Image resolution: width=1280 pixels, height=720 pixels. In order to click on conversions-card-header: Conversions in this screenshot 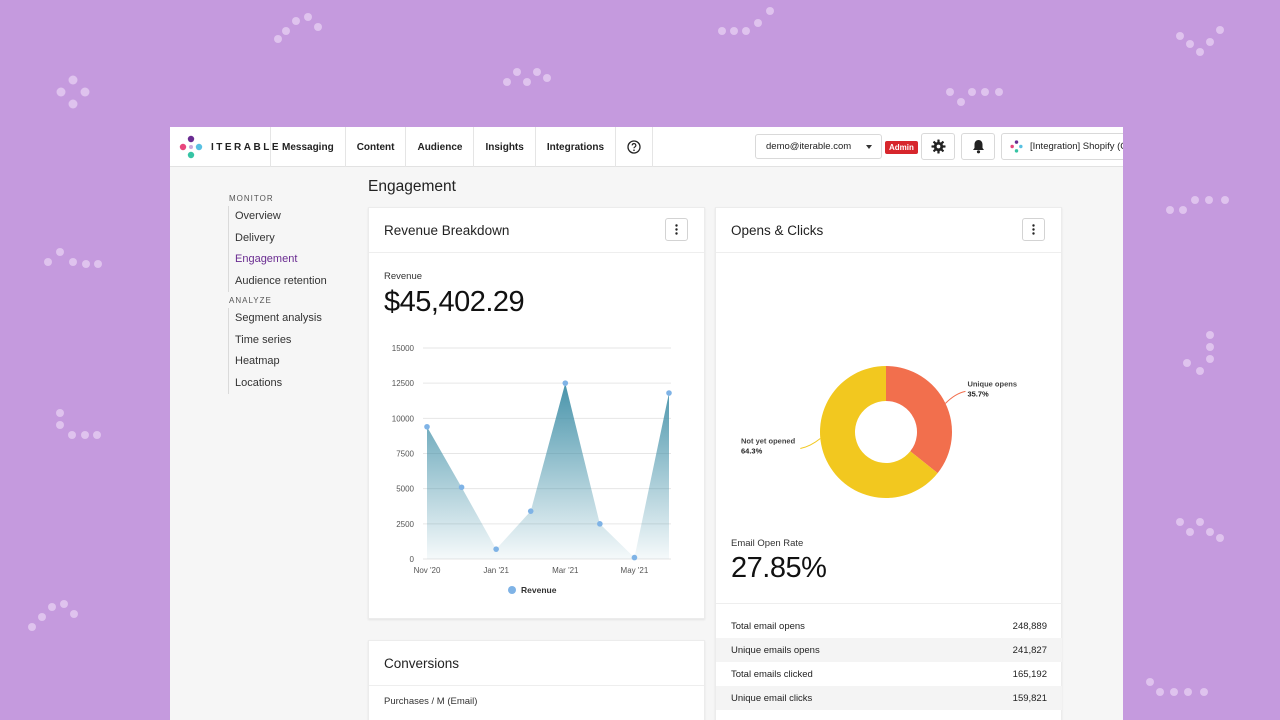, I will do `click(536, 663)`.